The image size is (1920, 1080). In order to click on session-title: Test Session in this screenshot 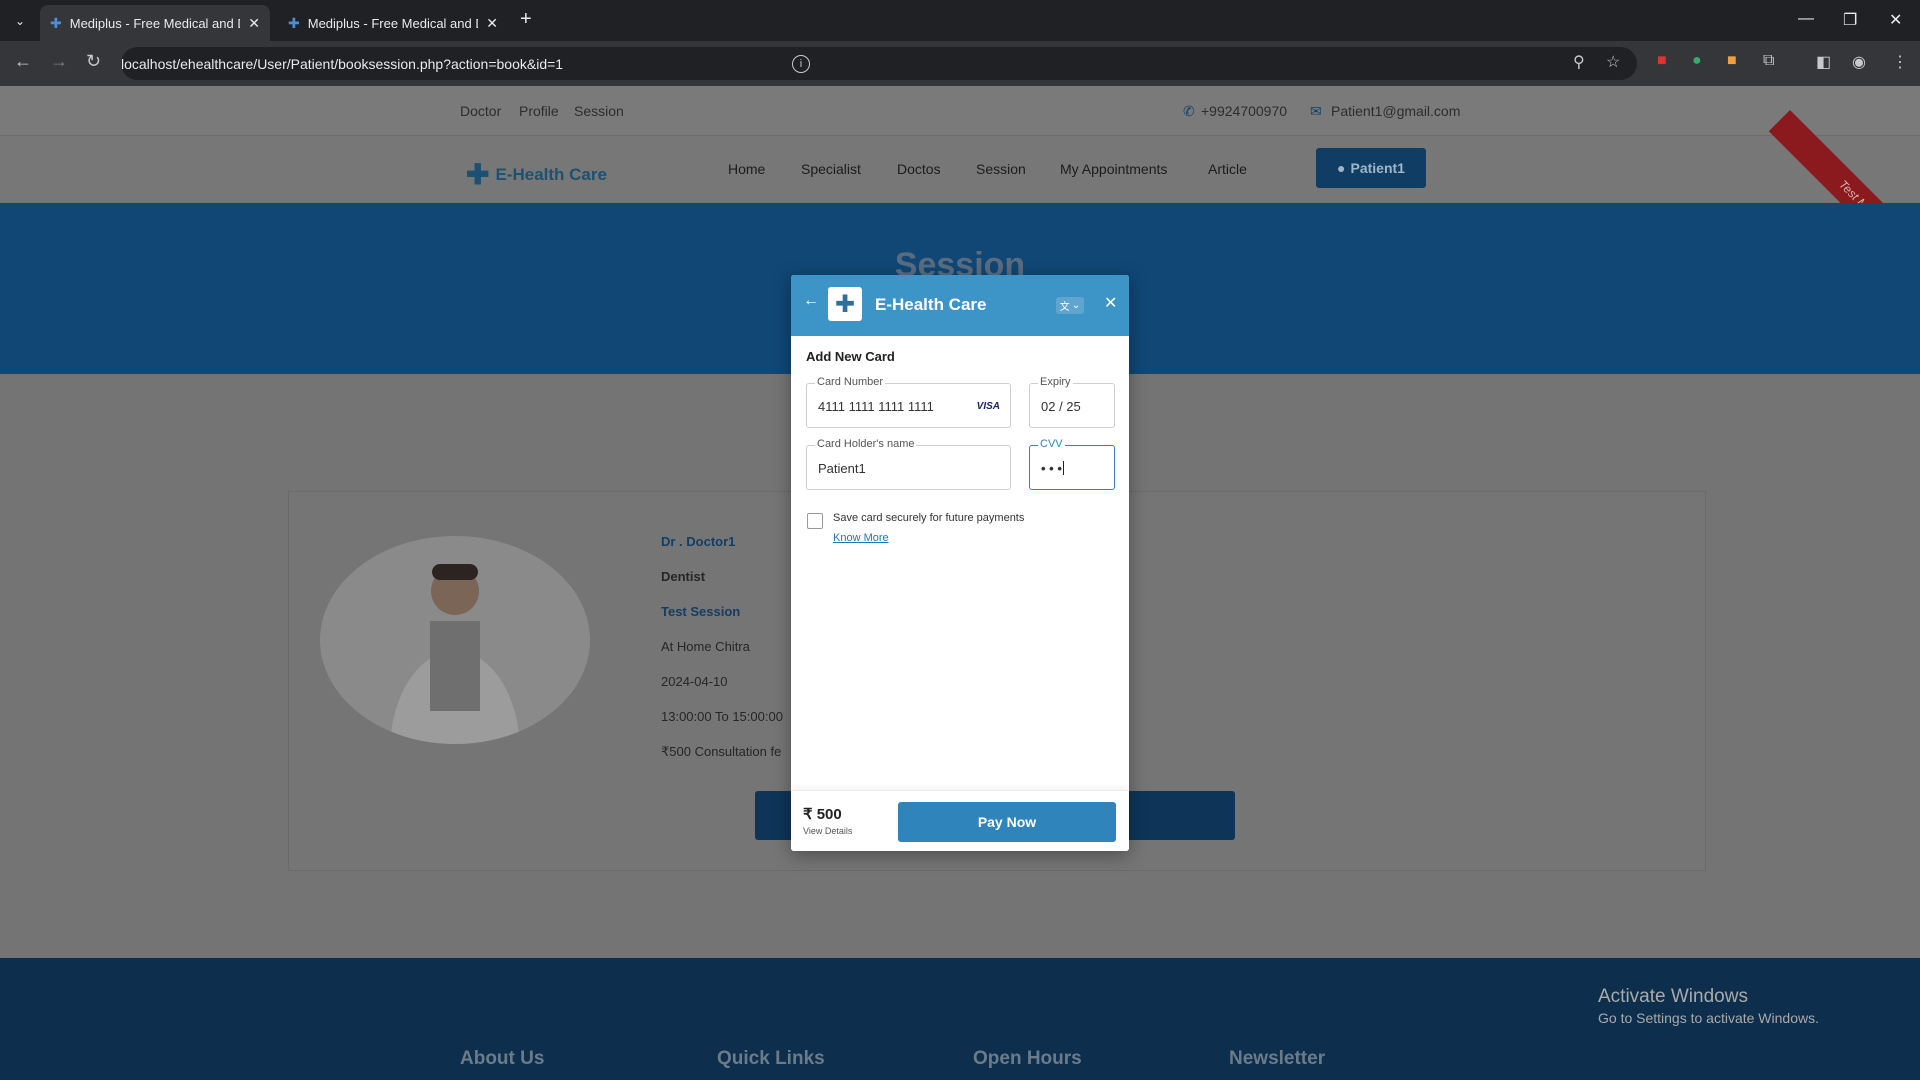, I will do `click(701, 611)`.